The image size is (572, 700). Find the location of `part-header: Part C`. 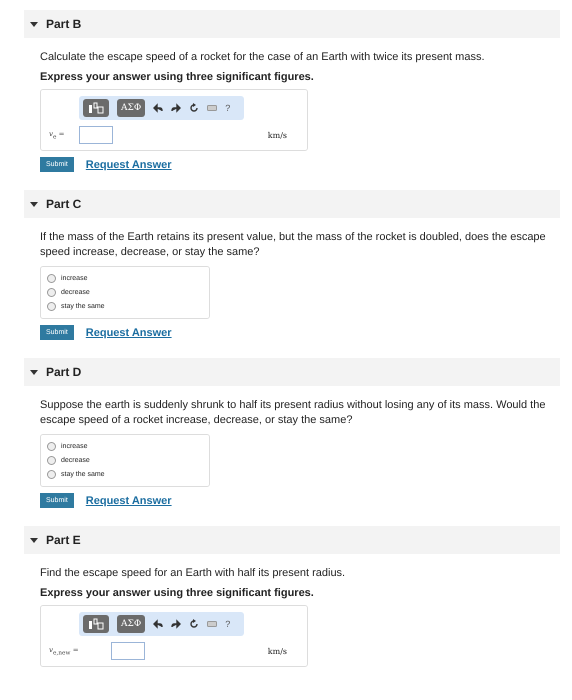

part-header: Part C is located at coordinates (292, 204).